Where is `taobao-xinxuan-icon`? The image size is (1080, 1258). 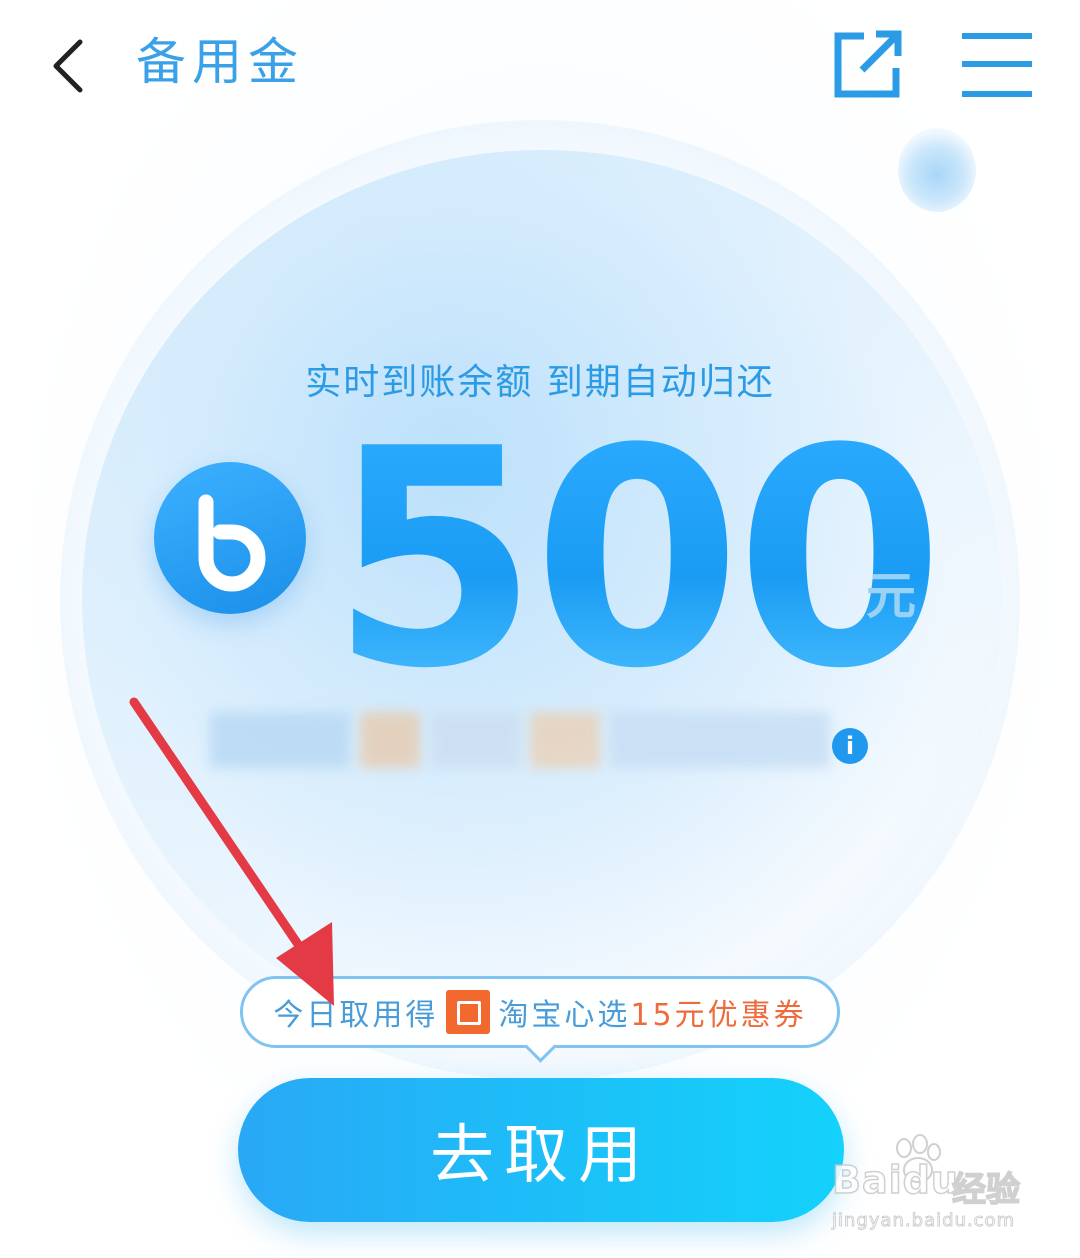 taobao-xinxuan-icon is located at coordinates (468, 1012).